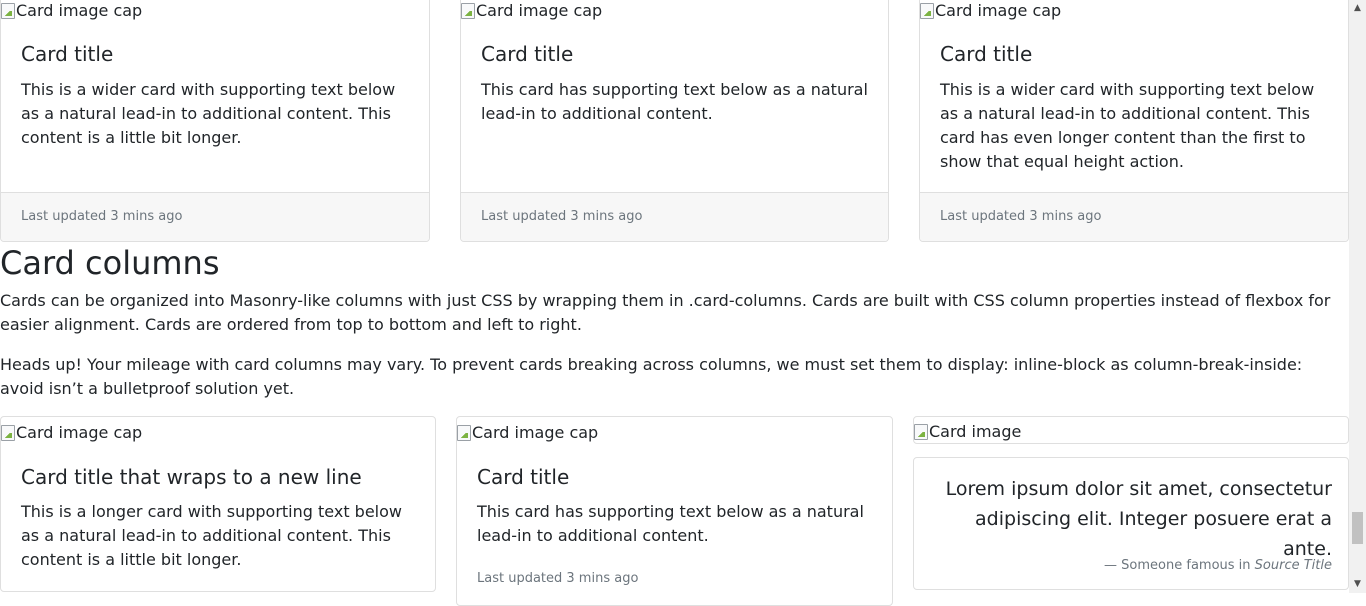 The width and height of the screenshot is (1366, 606). What do you see at coordinates (1186, 565) in the screenshot?
I see `blockquote-attribution: Someone famous in` at bounding box center [1186, 565].